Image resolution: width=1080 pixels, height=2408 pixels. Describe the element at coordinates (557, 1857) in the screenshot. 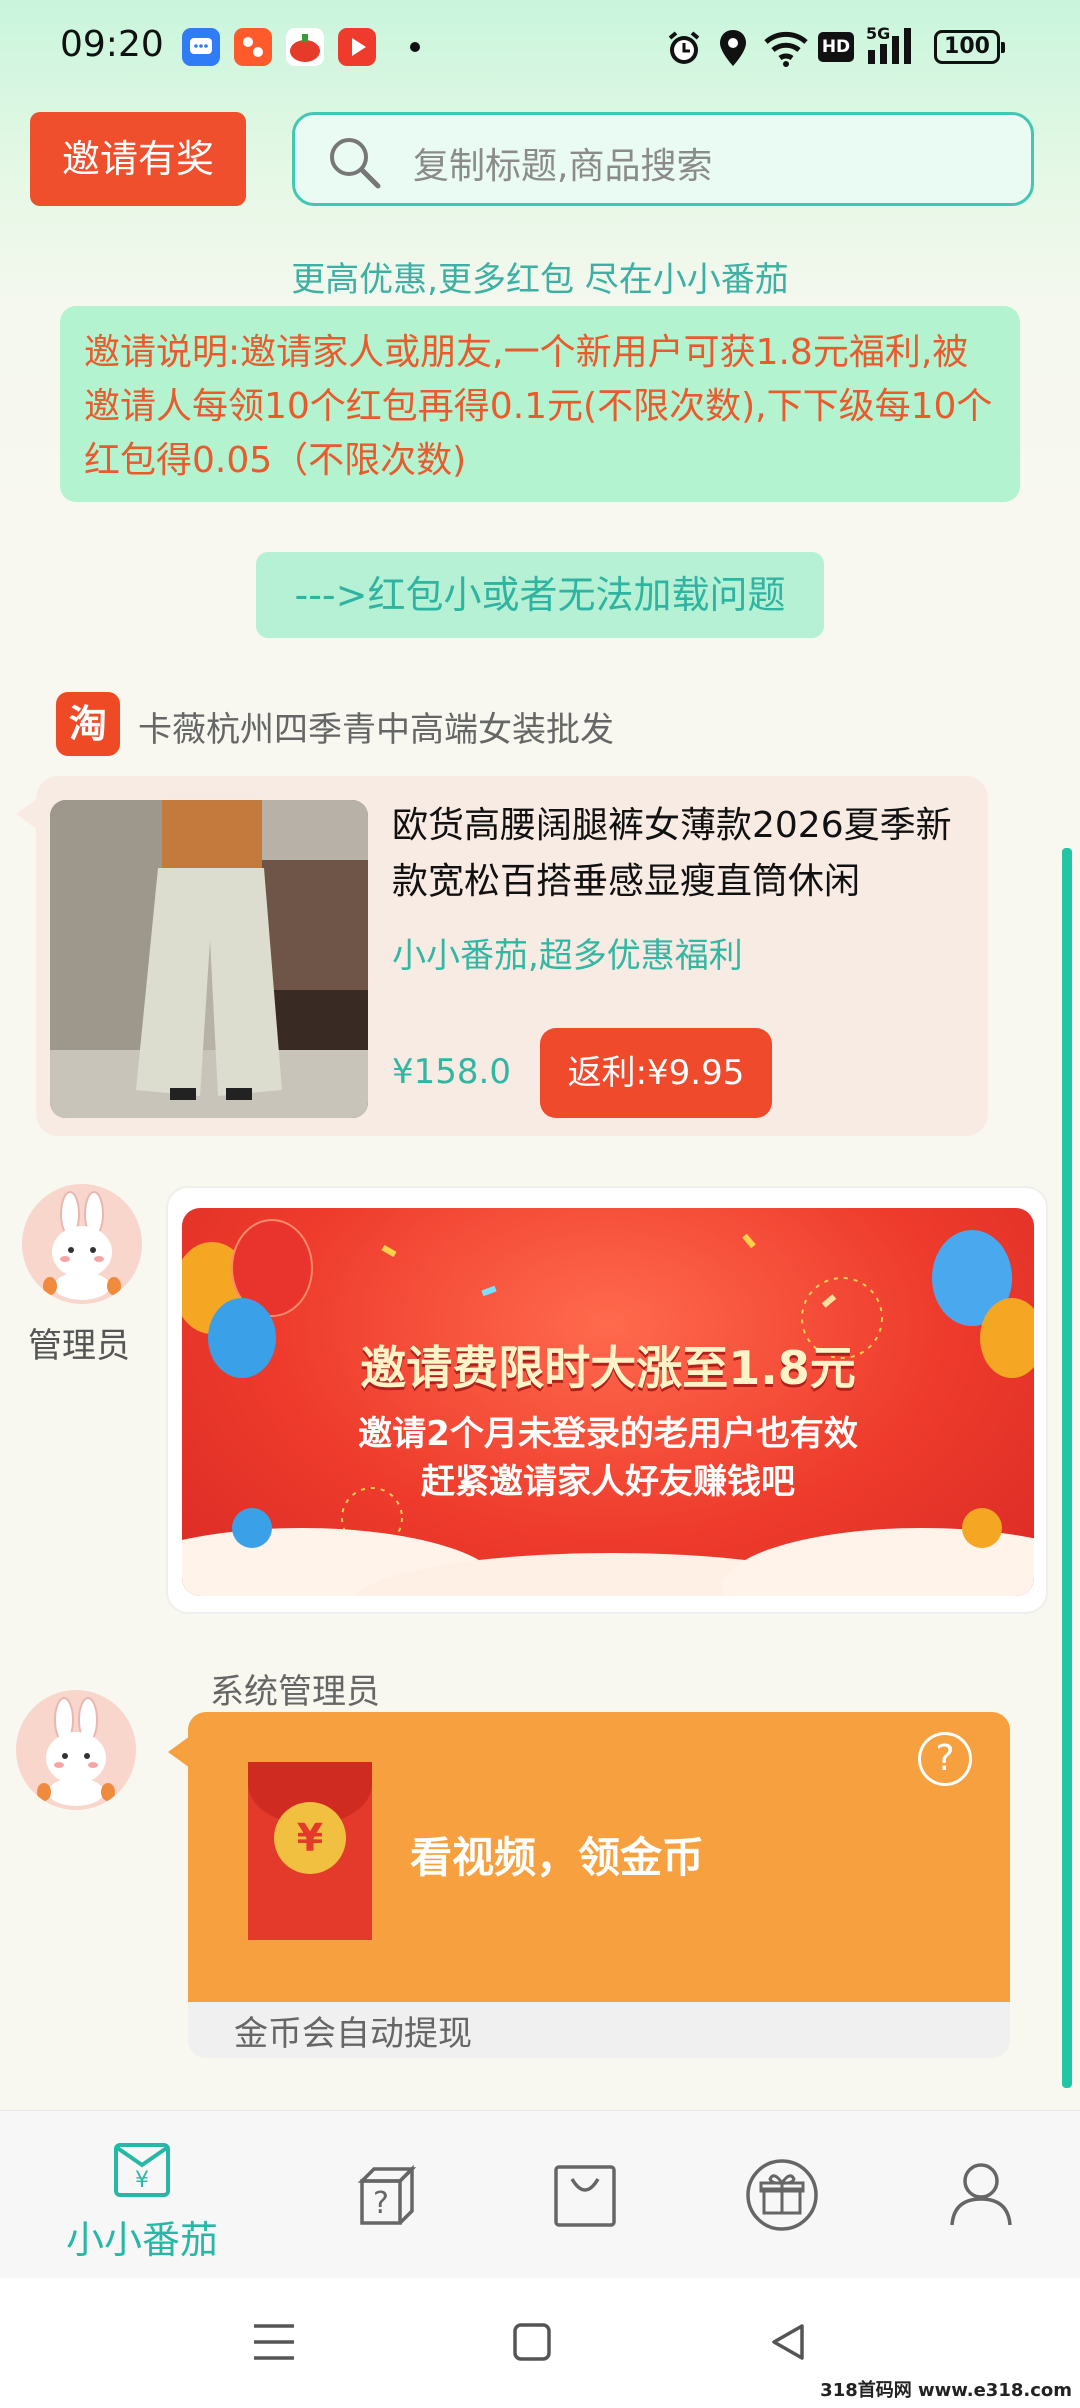

I see `reward-text: 看视频，领金币` at that location.